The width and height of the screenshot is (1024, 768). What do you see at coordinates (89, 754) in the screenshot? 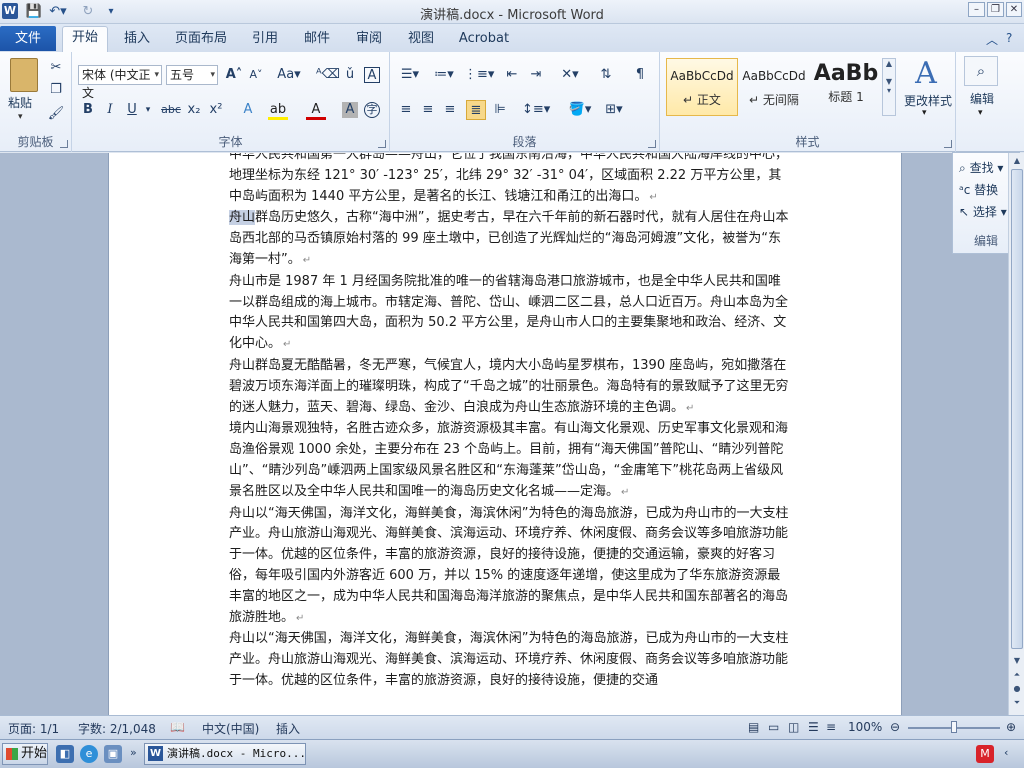
I see `internet-explorer-icon: e` at bounding box center [89, 754].